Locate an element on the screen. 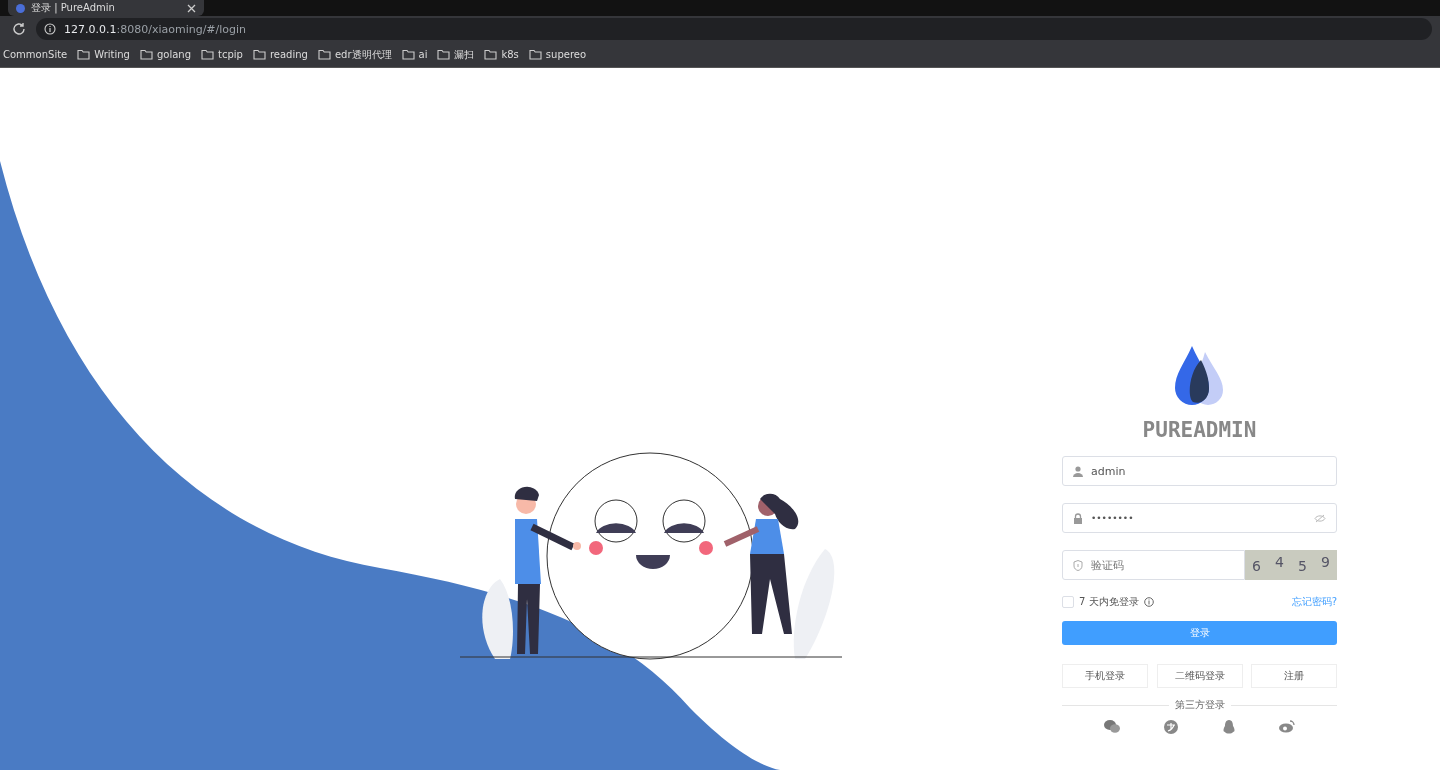 This screenshot has width=1440, height=770. reload-icon is located at coordinates (19, 29).